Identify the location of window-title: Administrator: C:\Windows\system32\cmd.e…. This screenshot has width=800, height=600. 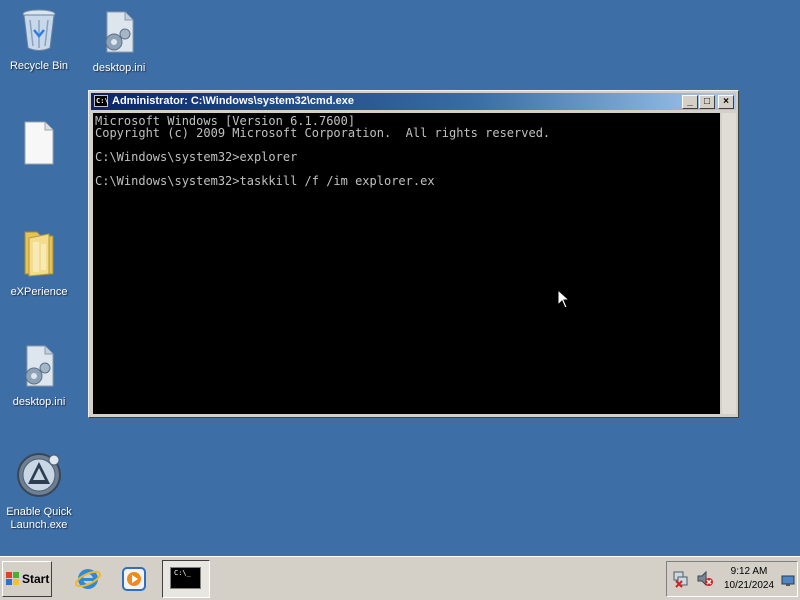
(233, 101).